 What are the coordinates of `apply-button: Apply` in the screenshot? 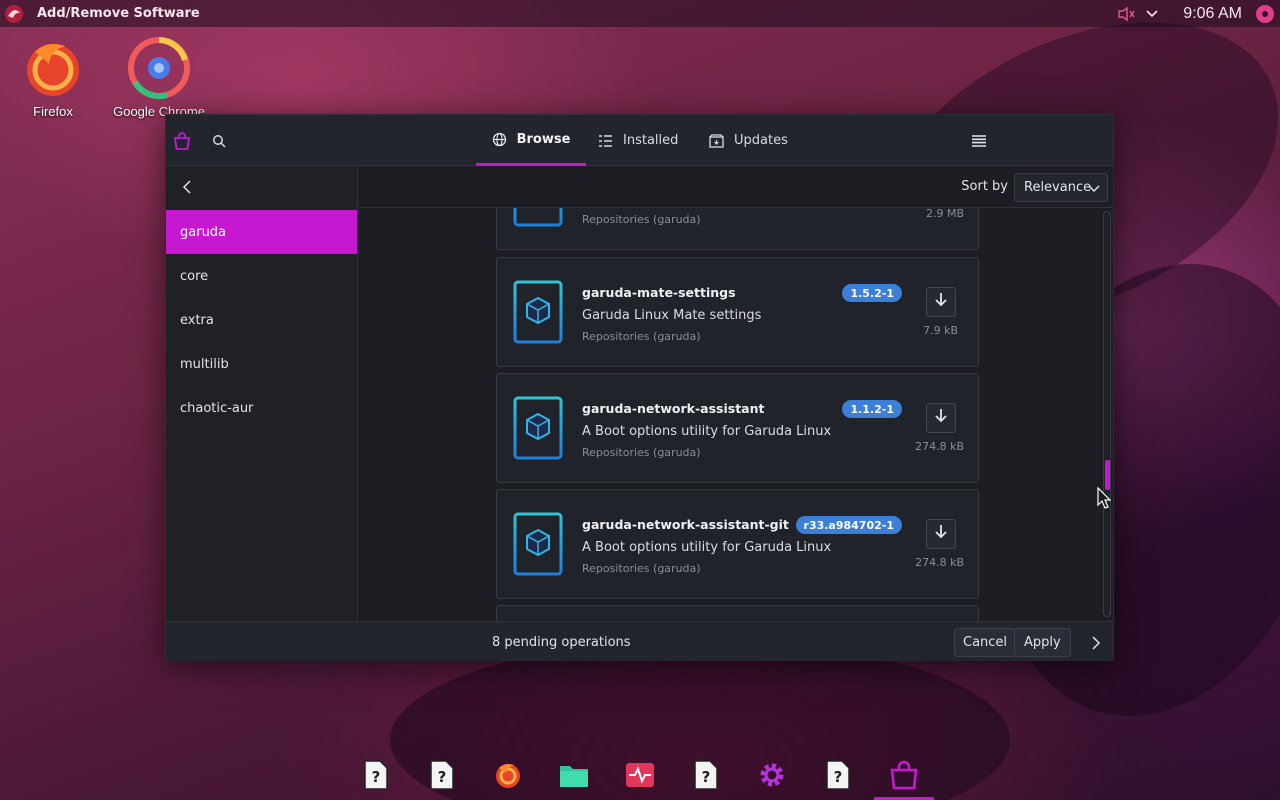 It's located at (1042, 642).